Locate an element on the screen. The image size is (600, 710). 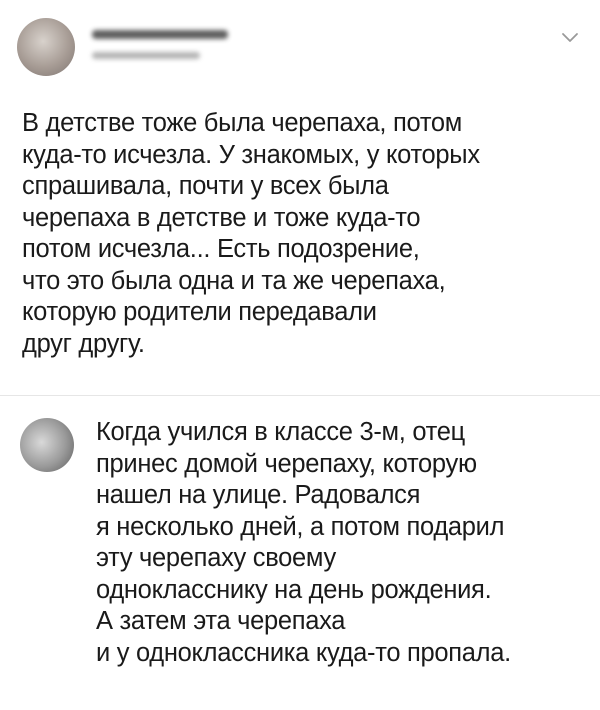
post-text-line: которую родители передавали is located at coordinates (199, 312).